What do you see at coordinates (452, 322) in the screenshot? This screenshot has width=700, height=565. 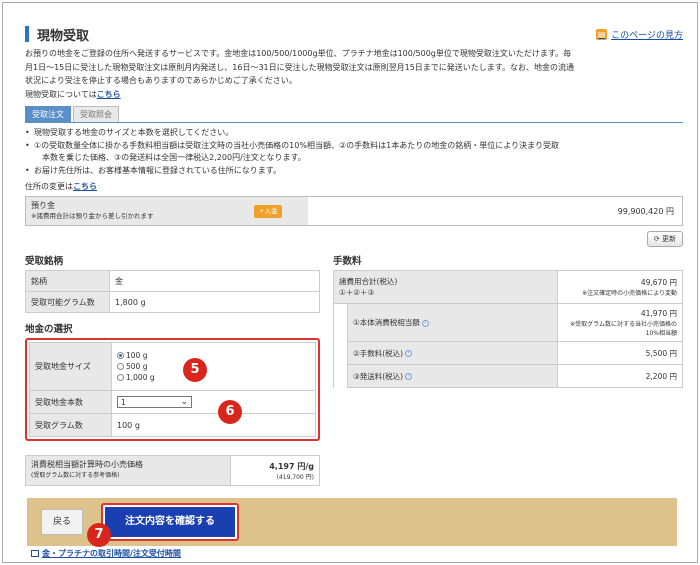 I see `fee-item1-label-cell: ①本体消費税相当額?` at bounding box center [452, 322].